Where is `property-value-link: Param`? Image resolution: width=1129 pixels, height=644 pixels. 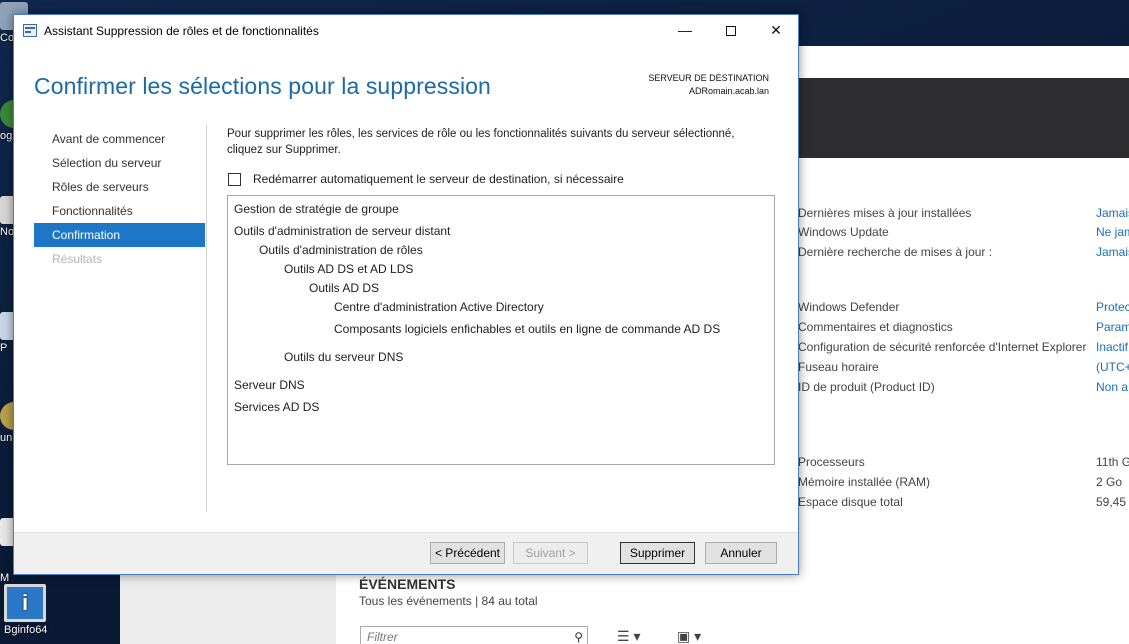 property-value-link: Param is located at coordinates (1112, 327).